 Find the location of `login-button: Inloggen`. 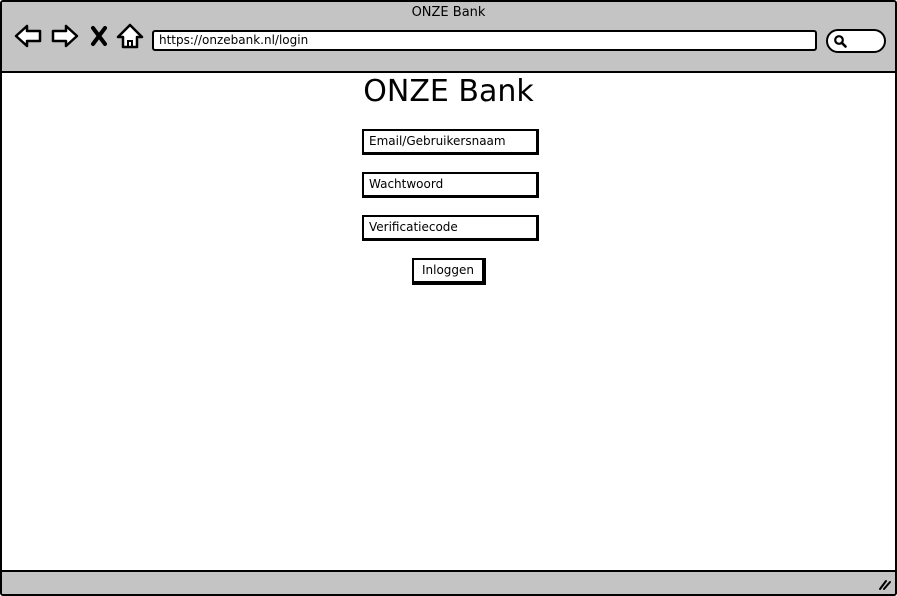

login-button: Inloggen is located at coordinates (449, 271).